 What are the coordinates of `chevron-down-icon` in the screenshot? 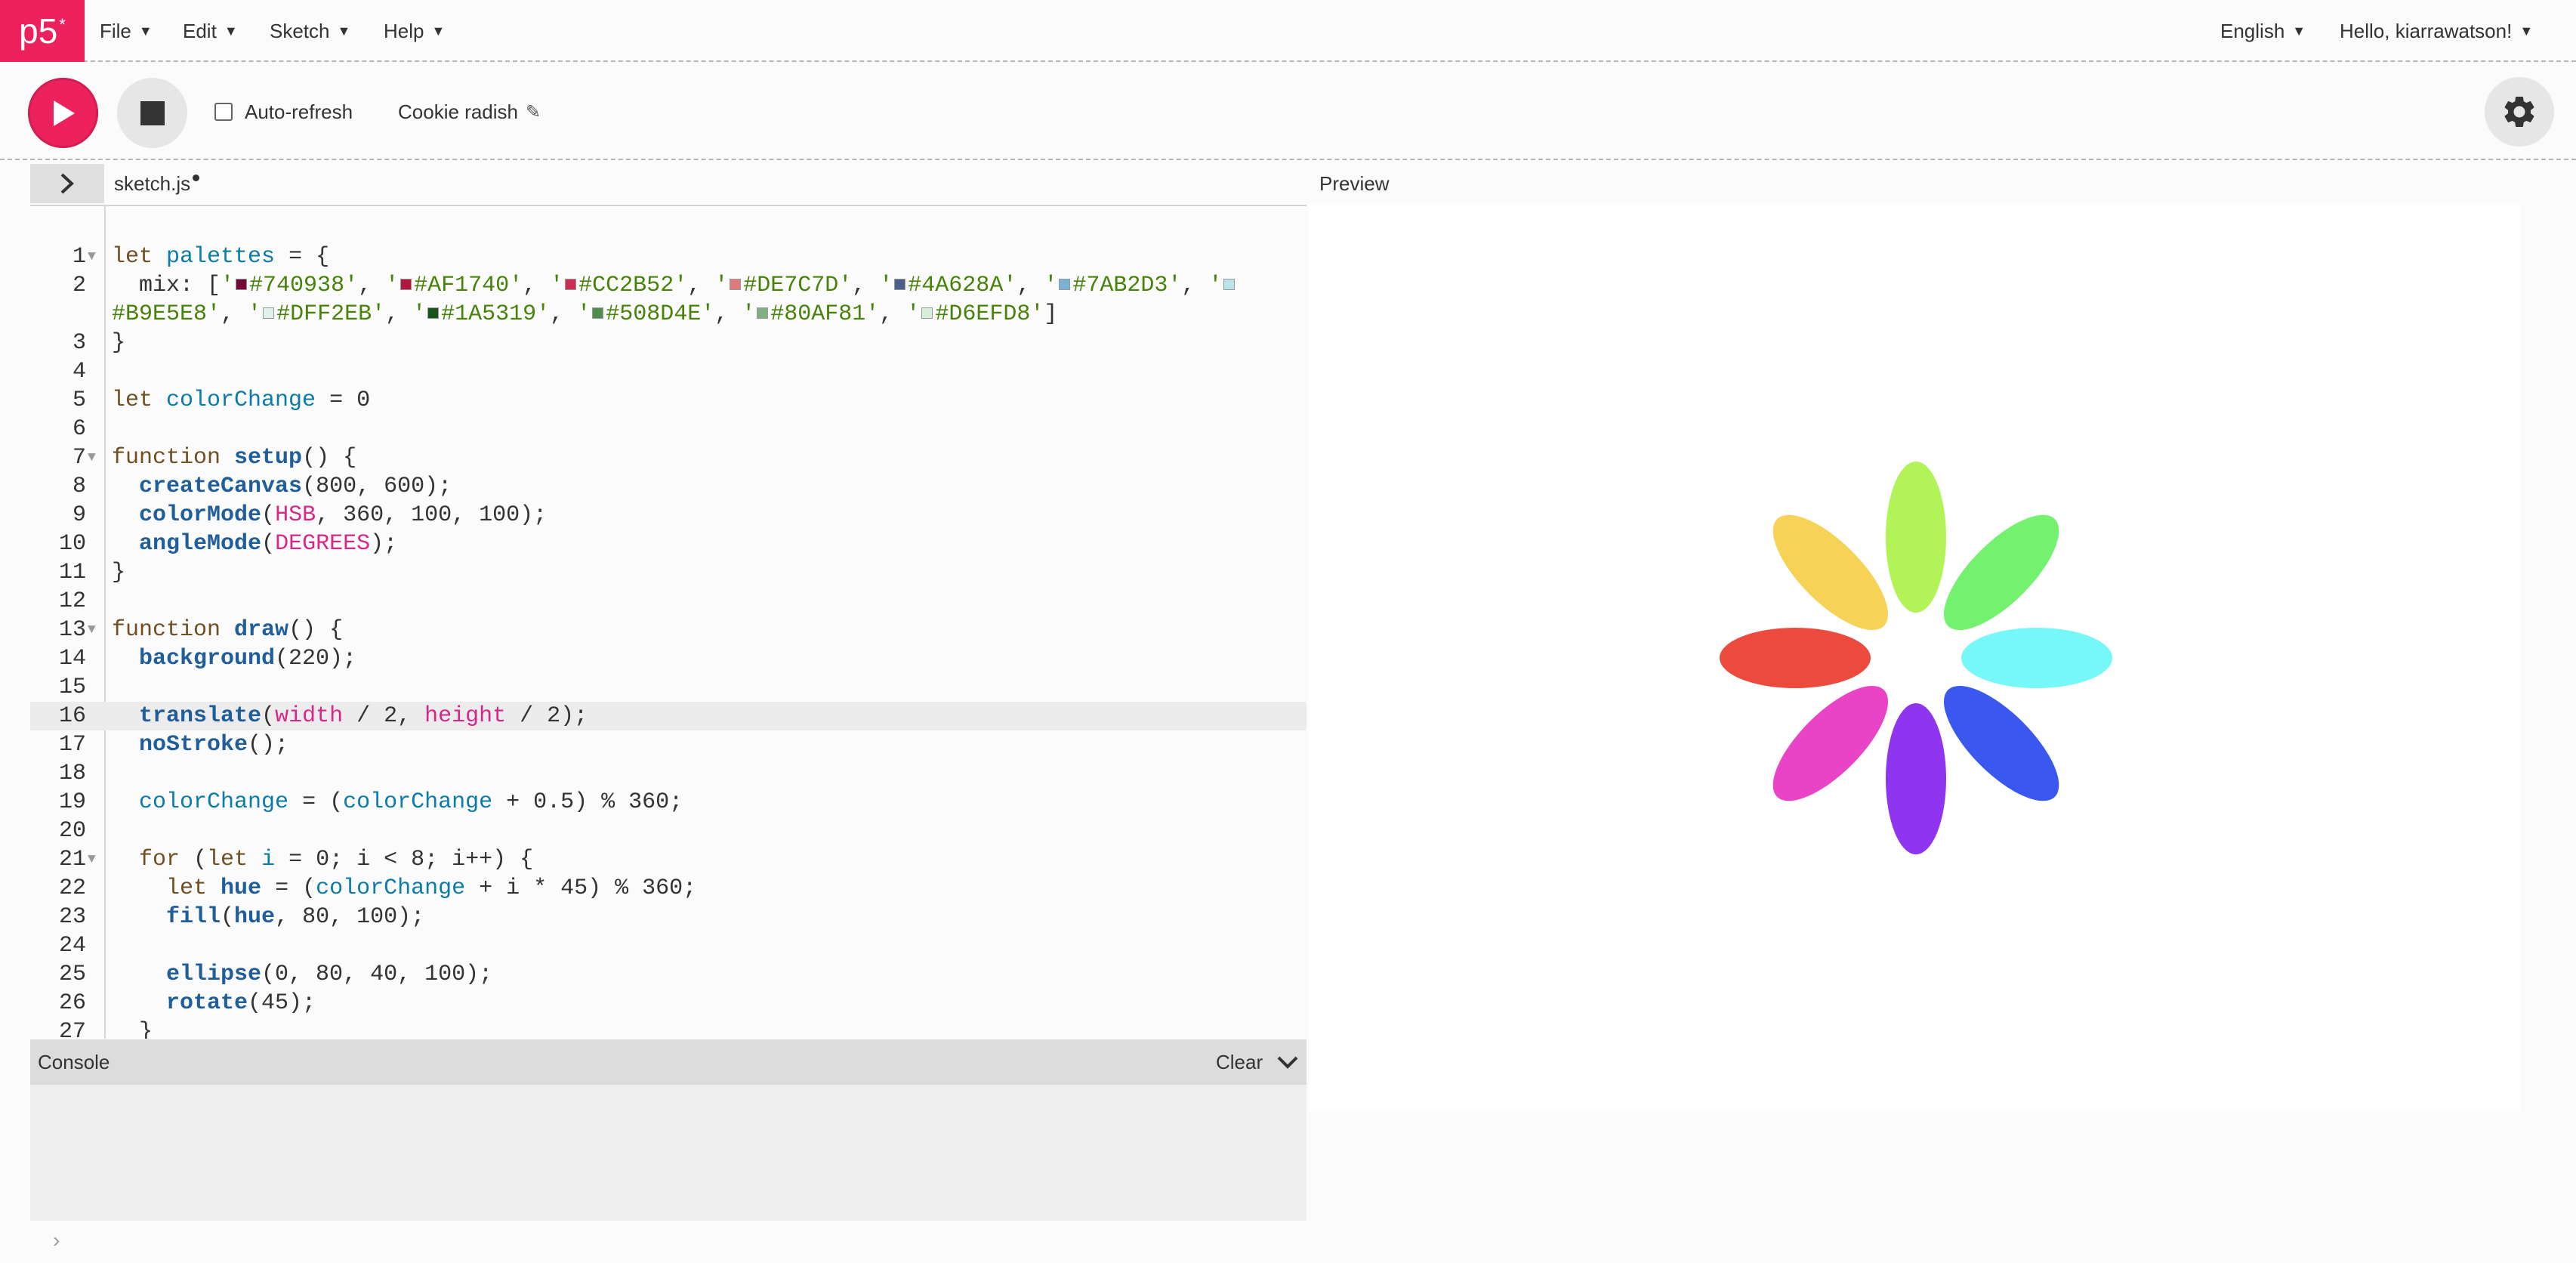 It's located at (1287, 1062).